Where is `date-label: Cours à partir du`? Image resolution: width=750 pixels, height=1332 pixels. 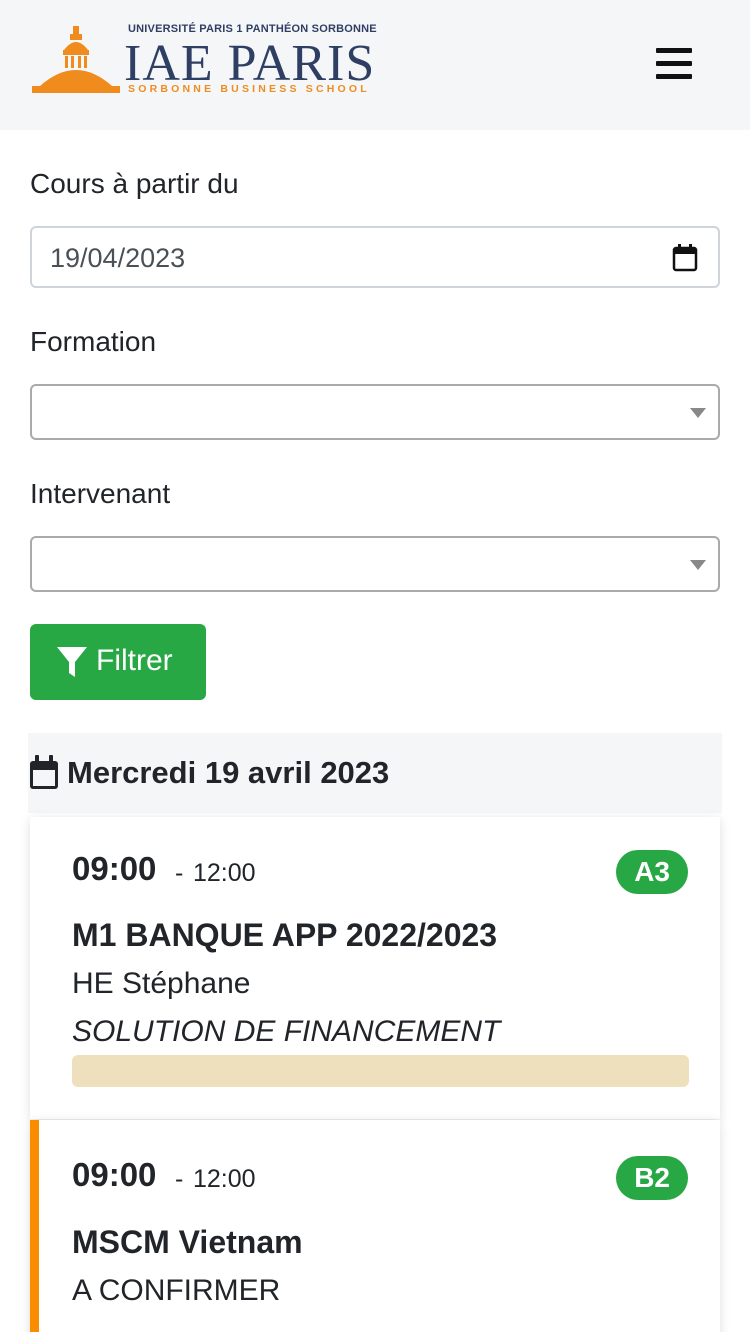 date-label: Cours à partir du is located at coordinates (134, 183).